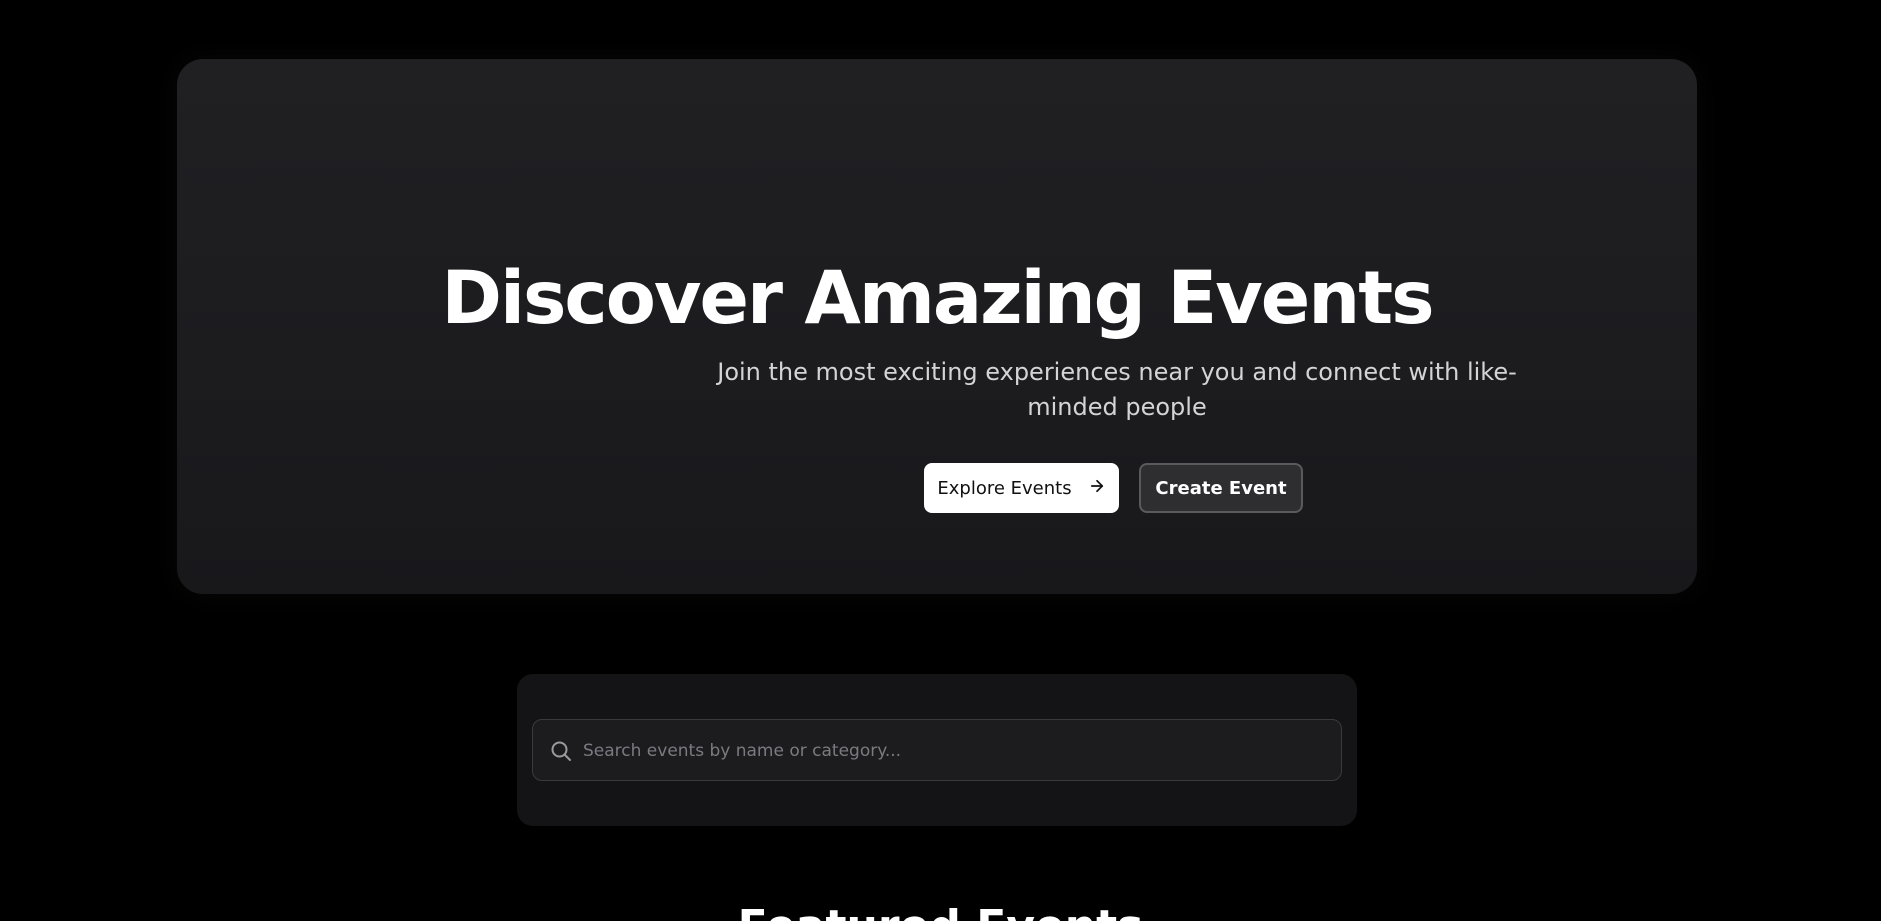  I want to click on explore-events-label: Explore Events, so click(1004, 488).